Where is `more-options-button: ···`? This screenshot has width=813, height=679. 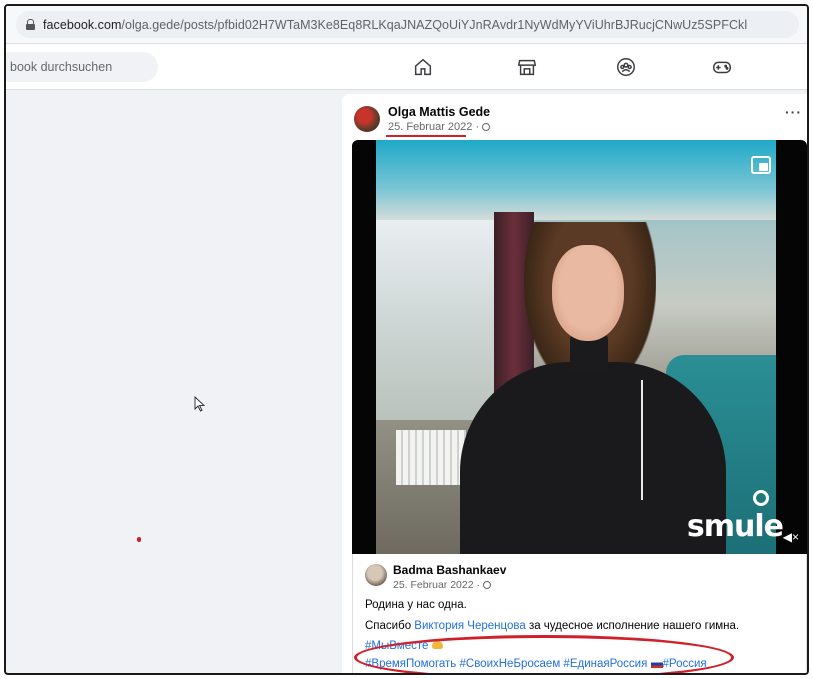 more-options-button: ··· is located at coordinates (793, 112).